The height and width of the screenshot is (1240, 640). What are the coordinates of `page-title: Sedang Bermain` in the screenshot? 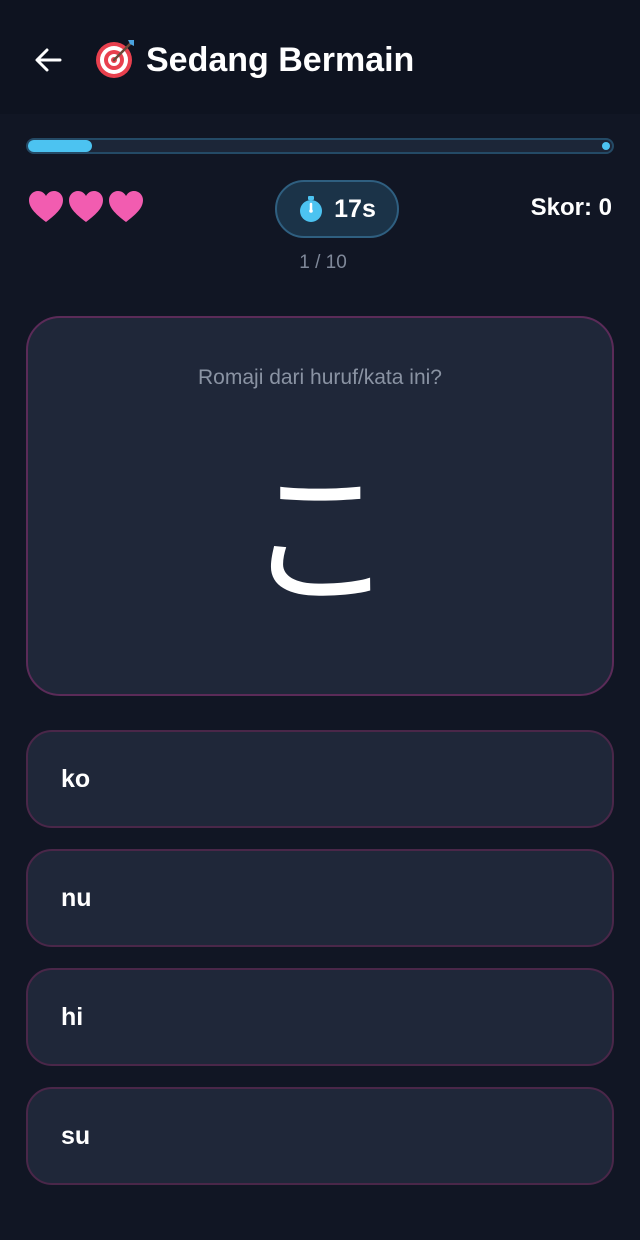 It's located at (280, 60).